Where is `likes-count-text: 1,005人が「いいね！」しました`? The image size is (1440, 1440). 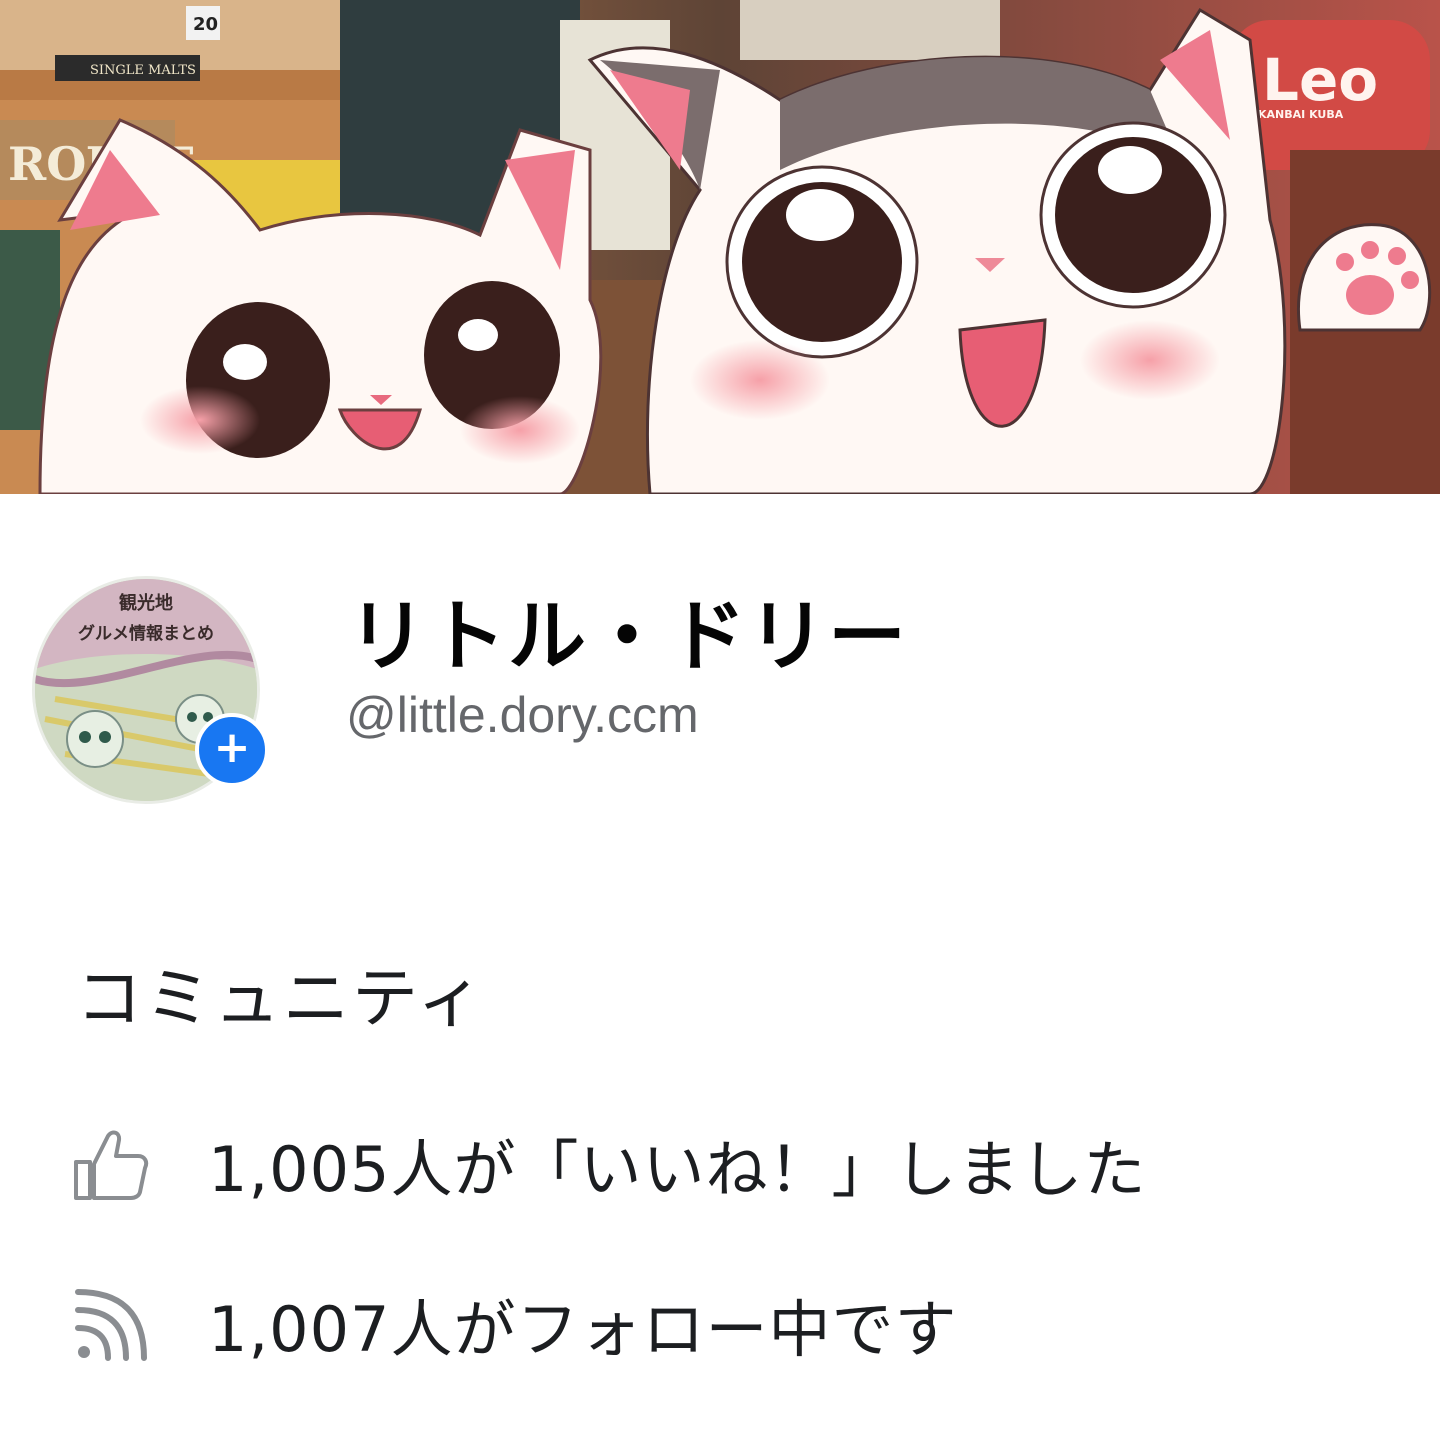
likes-count-text: 1,005人が「いいね！」しました is located at coordinates (677, 1169).